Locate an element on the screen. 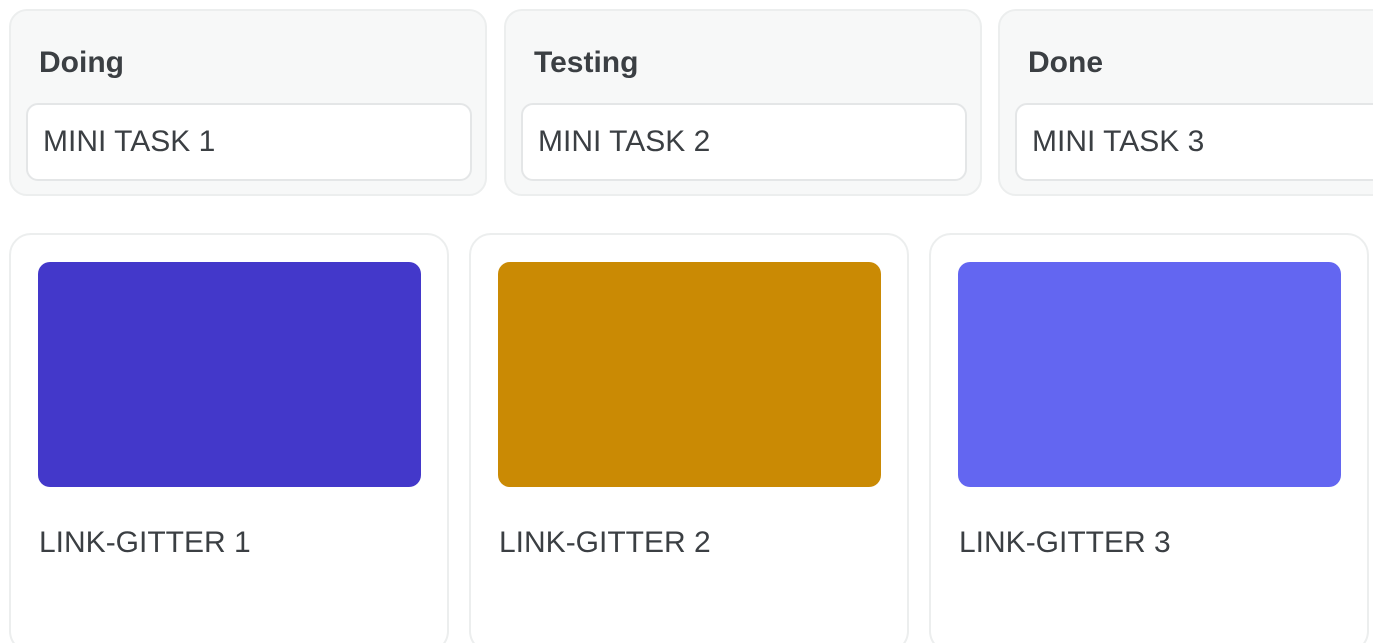  task-label: MINI TASK 3 is located at coordinates (1118, 141).